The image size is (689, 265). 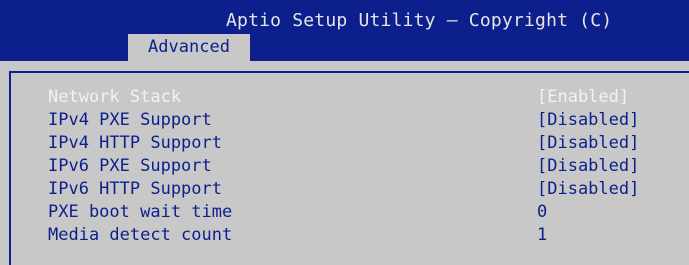 I want to click on setting-row-pxe-boot-wait-time: PXE boot wait time 0, so click(x=350, y=212).